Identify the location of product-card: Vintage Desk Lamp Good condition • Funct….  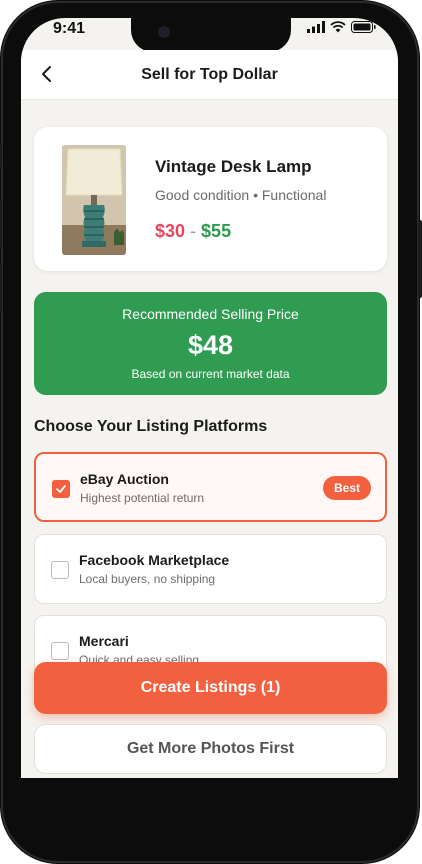
(210, 199).